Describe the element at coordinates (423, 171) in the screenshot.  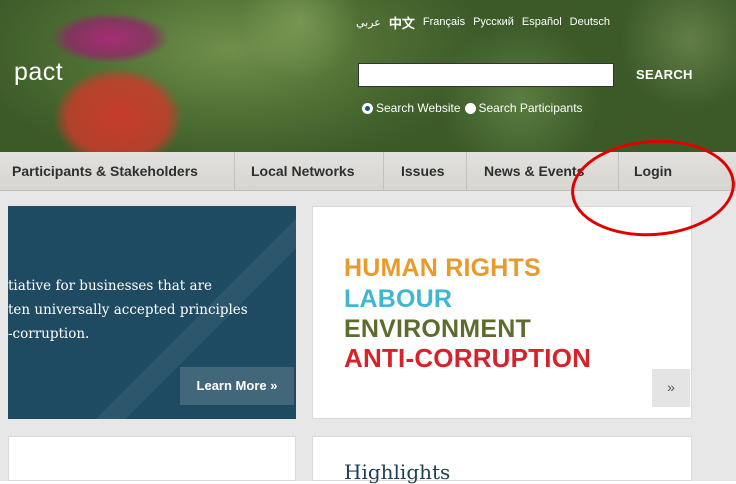
I see `nav-item-issues: Issues` at that location.